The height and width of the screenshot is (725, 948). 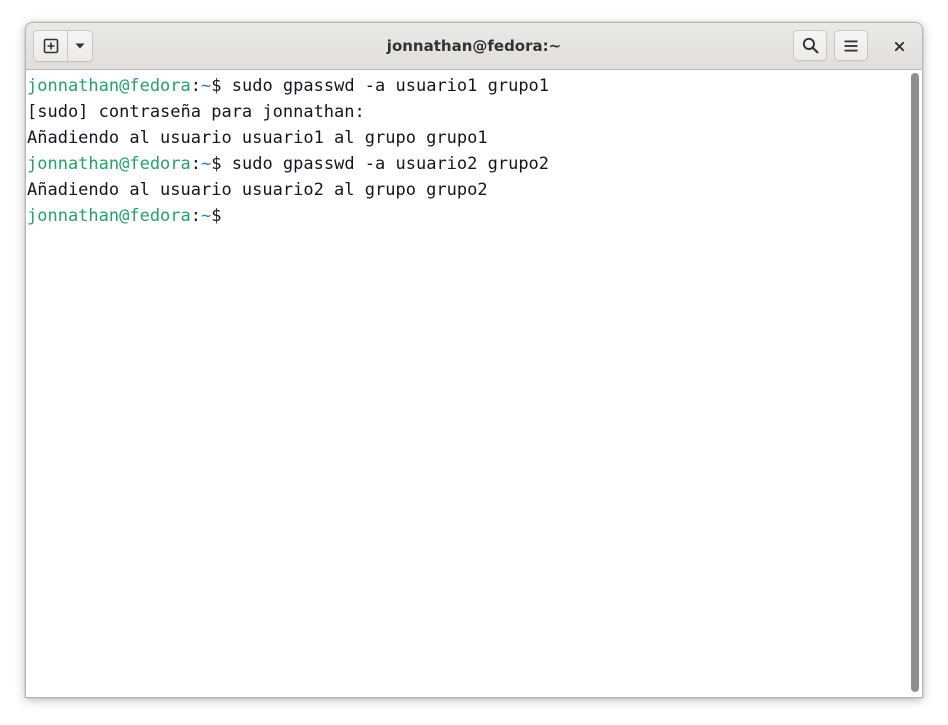 I want to click on header-bar: jonnathan@fedora:~, so click(x=474, y=46).